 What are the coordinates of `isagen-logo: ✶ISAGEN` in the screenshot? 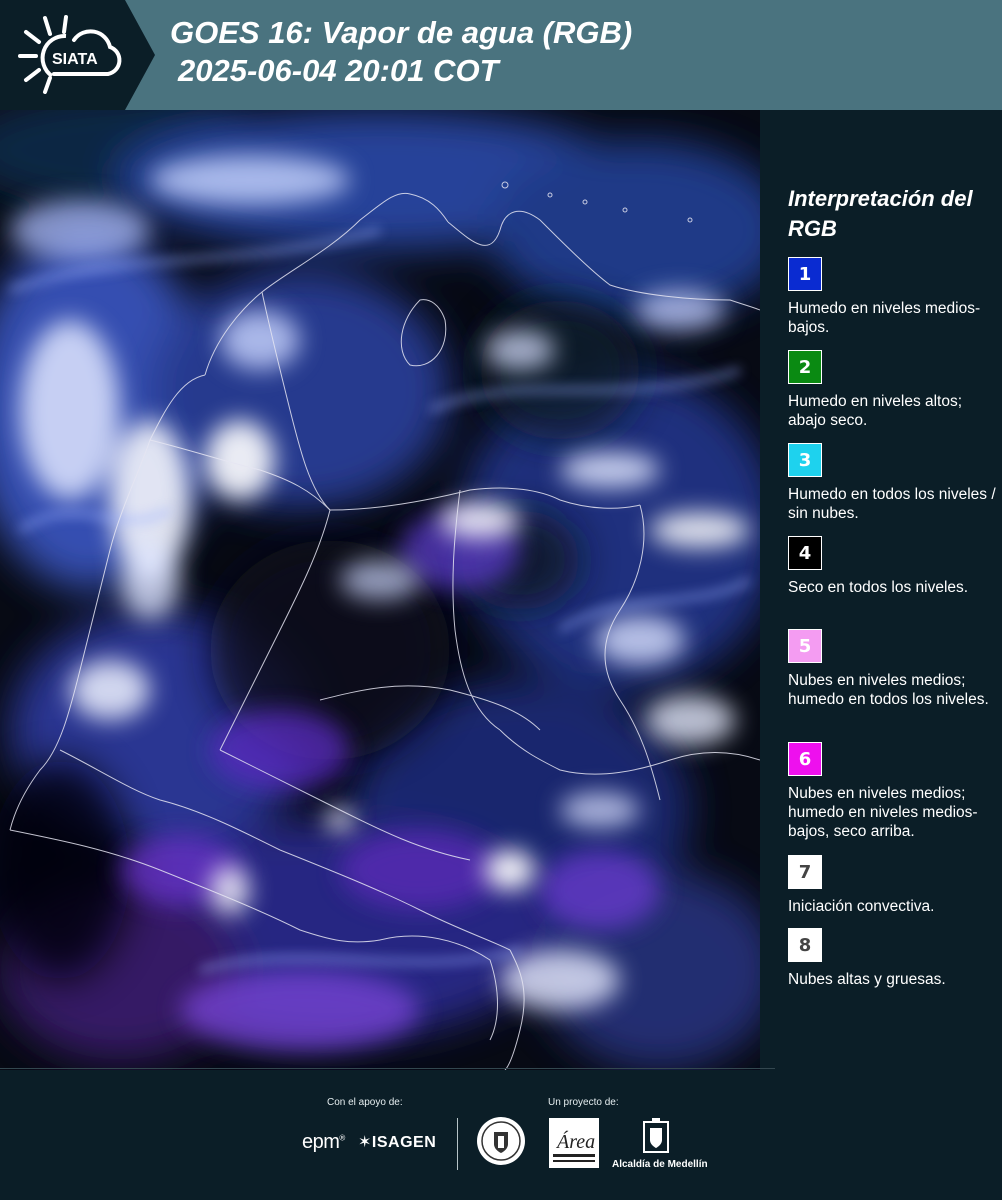 It's located at (397, 1142).